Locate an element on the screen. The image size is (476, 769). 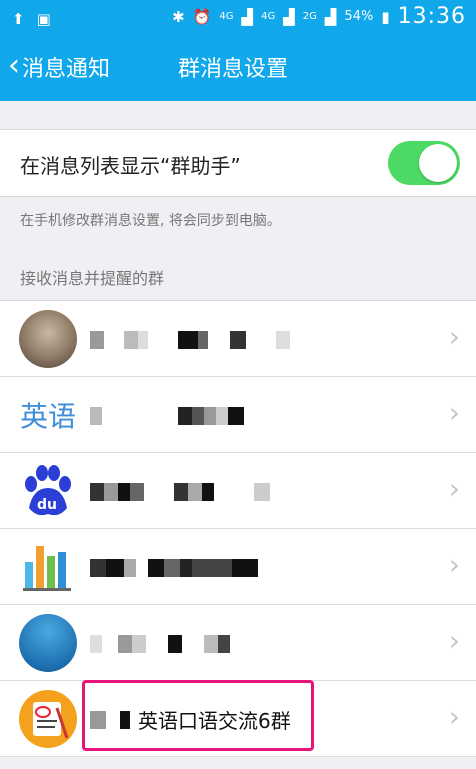
group-assistant-toggle is located at coordinates (424, 163).